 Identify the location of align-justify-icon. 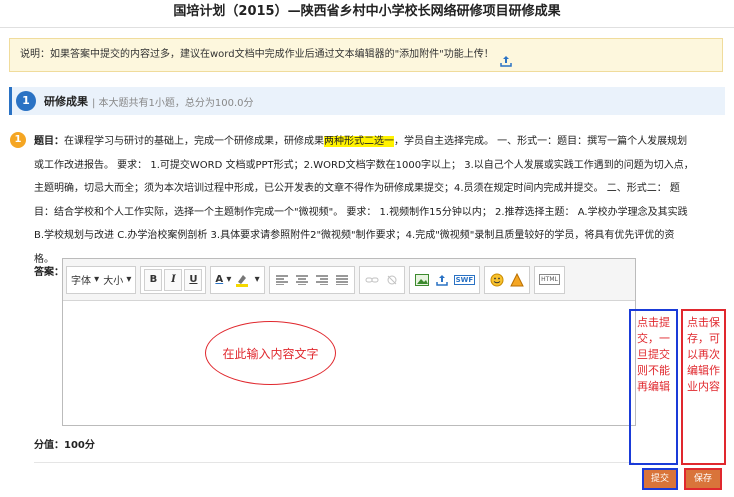
(342, 280).